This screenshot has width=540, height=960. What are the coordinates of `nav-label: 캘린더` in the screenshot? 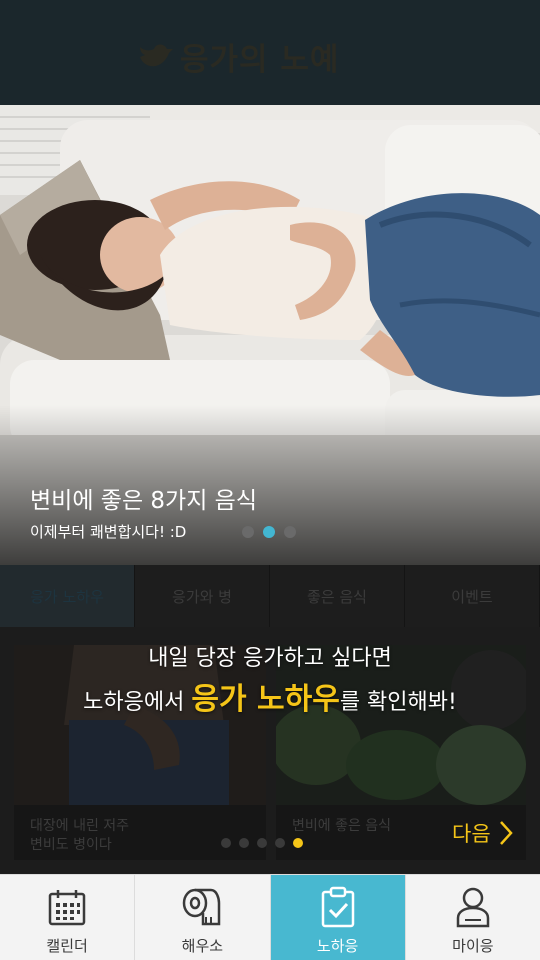 It's located at (67, 946).